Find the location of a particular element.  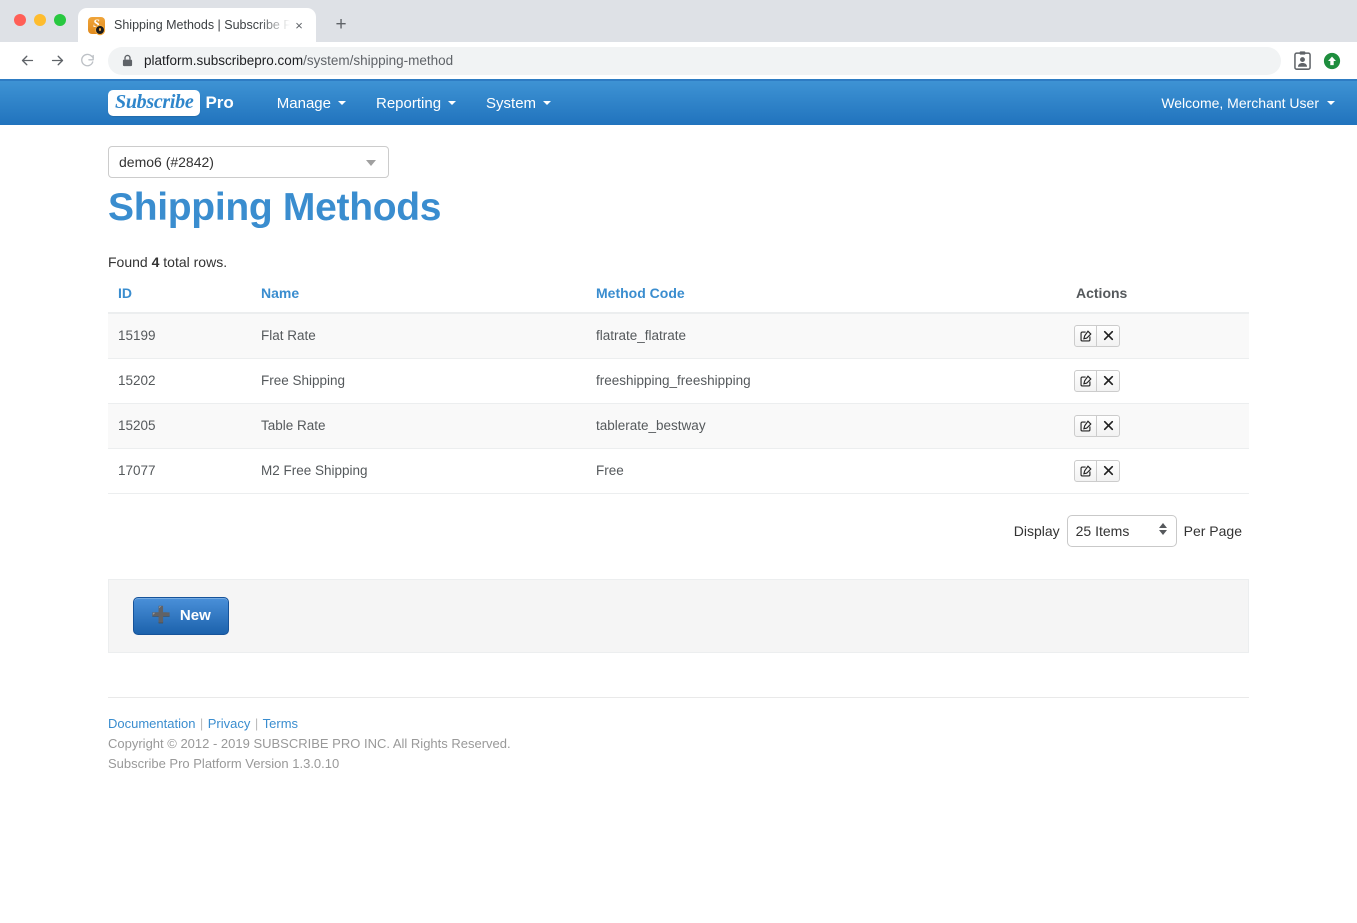

footer-divider is located at coordinates (678, 697).